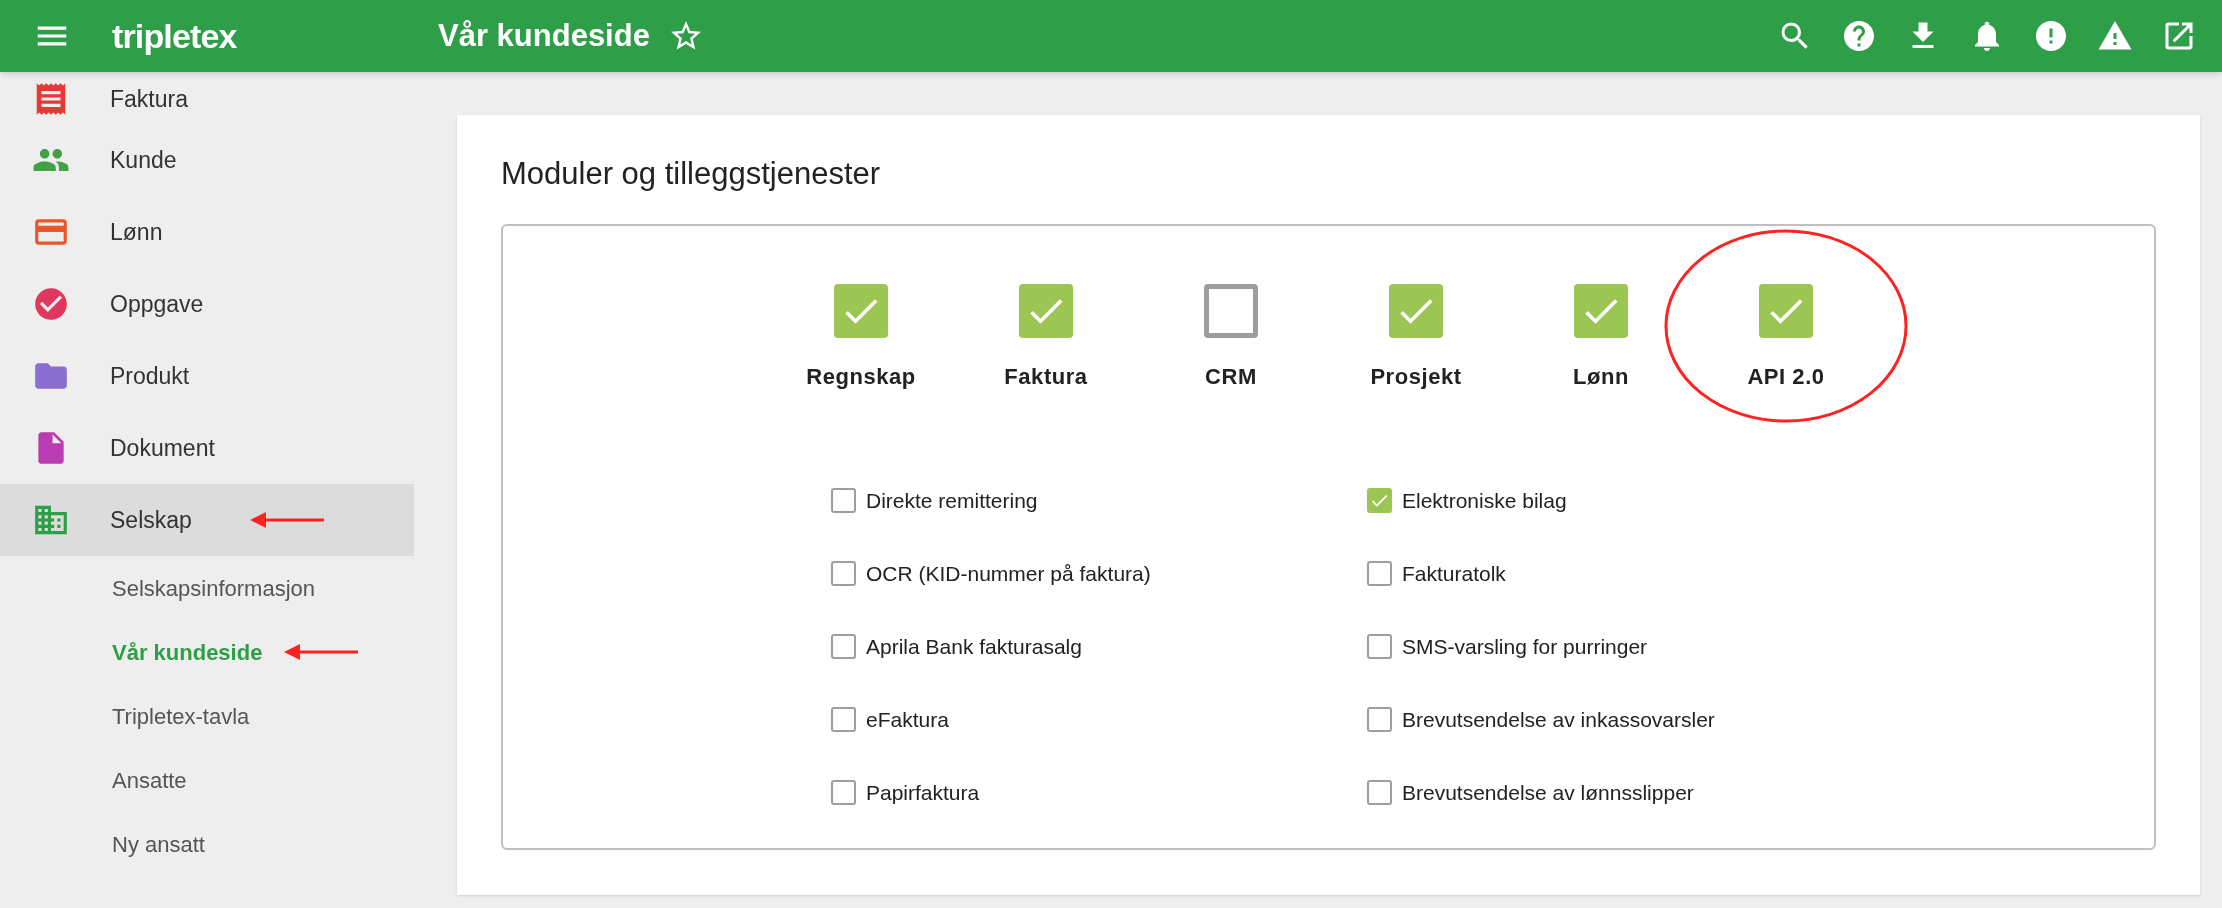 The width and height of the screenshot is (2222, 908). Describe the element at coordinates (1008, 573) in the screenshot. I see `option-label: OCR (KID-nummer på faktura)` at that location.